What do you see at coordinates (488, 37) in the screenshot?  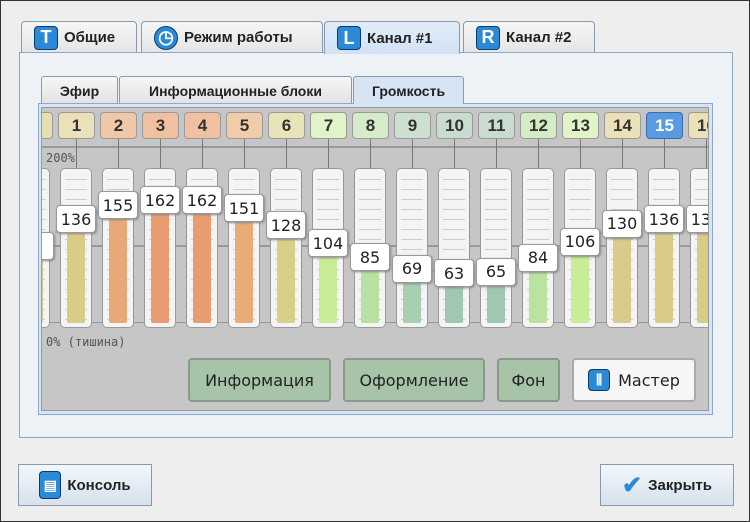 I see `r-icon: R` at bounding box center [488, 37].